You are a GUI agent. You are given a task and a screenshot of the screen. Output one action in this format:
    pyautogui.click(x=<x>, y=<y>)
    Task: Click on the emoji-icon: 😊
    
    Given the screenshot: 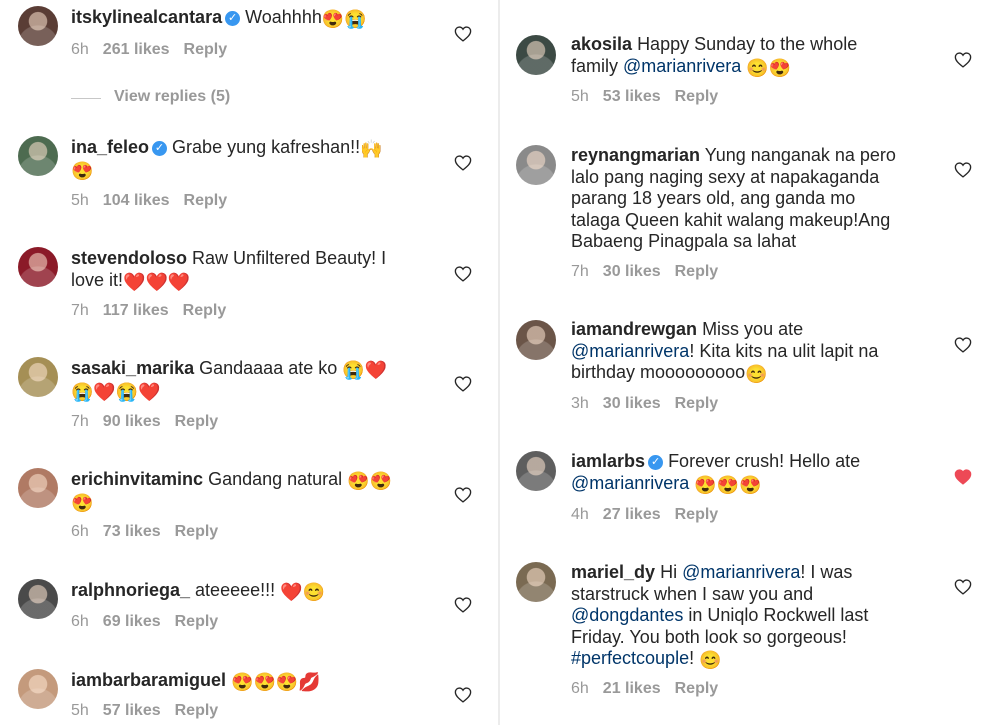 What is the action you would take?
    pyautogui.click(x=757, y=67)
    